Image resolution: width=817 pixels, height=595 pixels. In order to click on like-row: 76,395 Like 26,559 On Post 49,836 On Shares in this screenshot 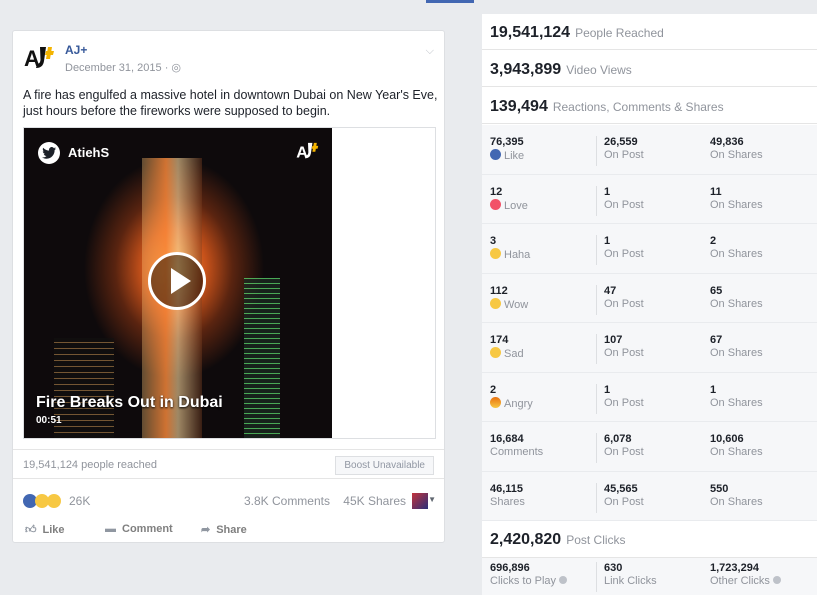, I will do `click(649, 150)`.